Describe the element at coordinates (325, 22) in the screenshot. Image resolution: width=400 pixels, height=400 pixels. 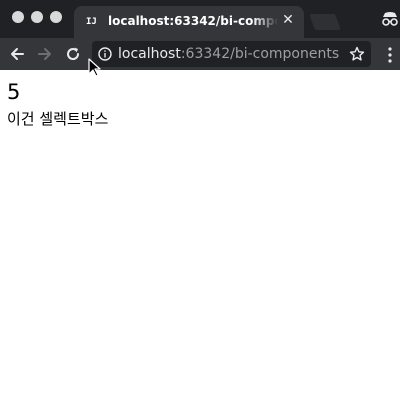
I see `new-tab-button` at that location.